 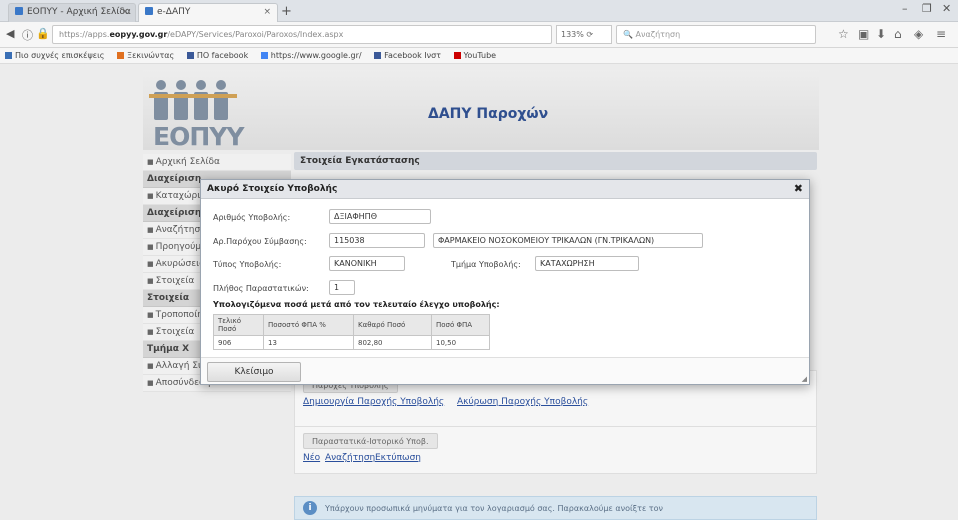 I want to click on dialog-title: Ακυρό Στοιχείο Υποβολής, so click(x=272, y=189).